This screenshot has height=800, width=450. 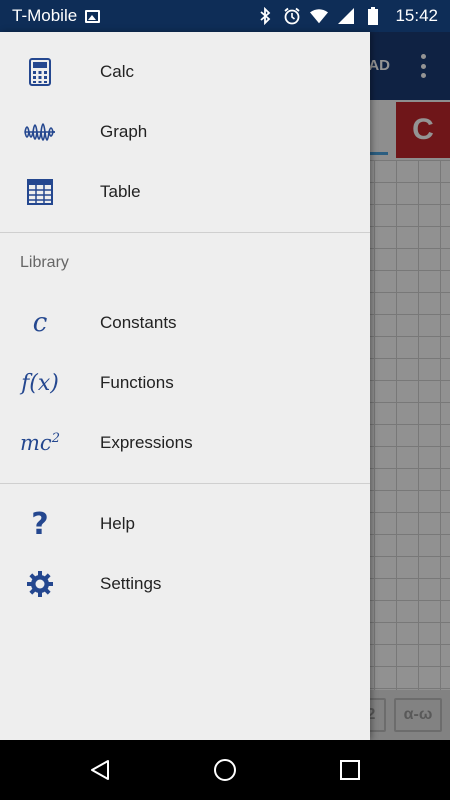 What do you see at coordinates (138, 322) in the screenshot?
I see `drawer-item-label: Constants` at bounding box center [138, 322].